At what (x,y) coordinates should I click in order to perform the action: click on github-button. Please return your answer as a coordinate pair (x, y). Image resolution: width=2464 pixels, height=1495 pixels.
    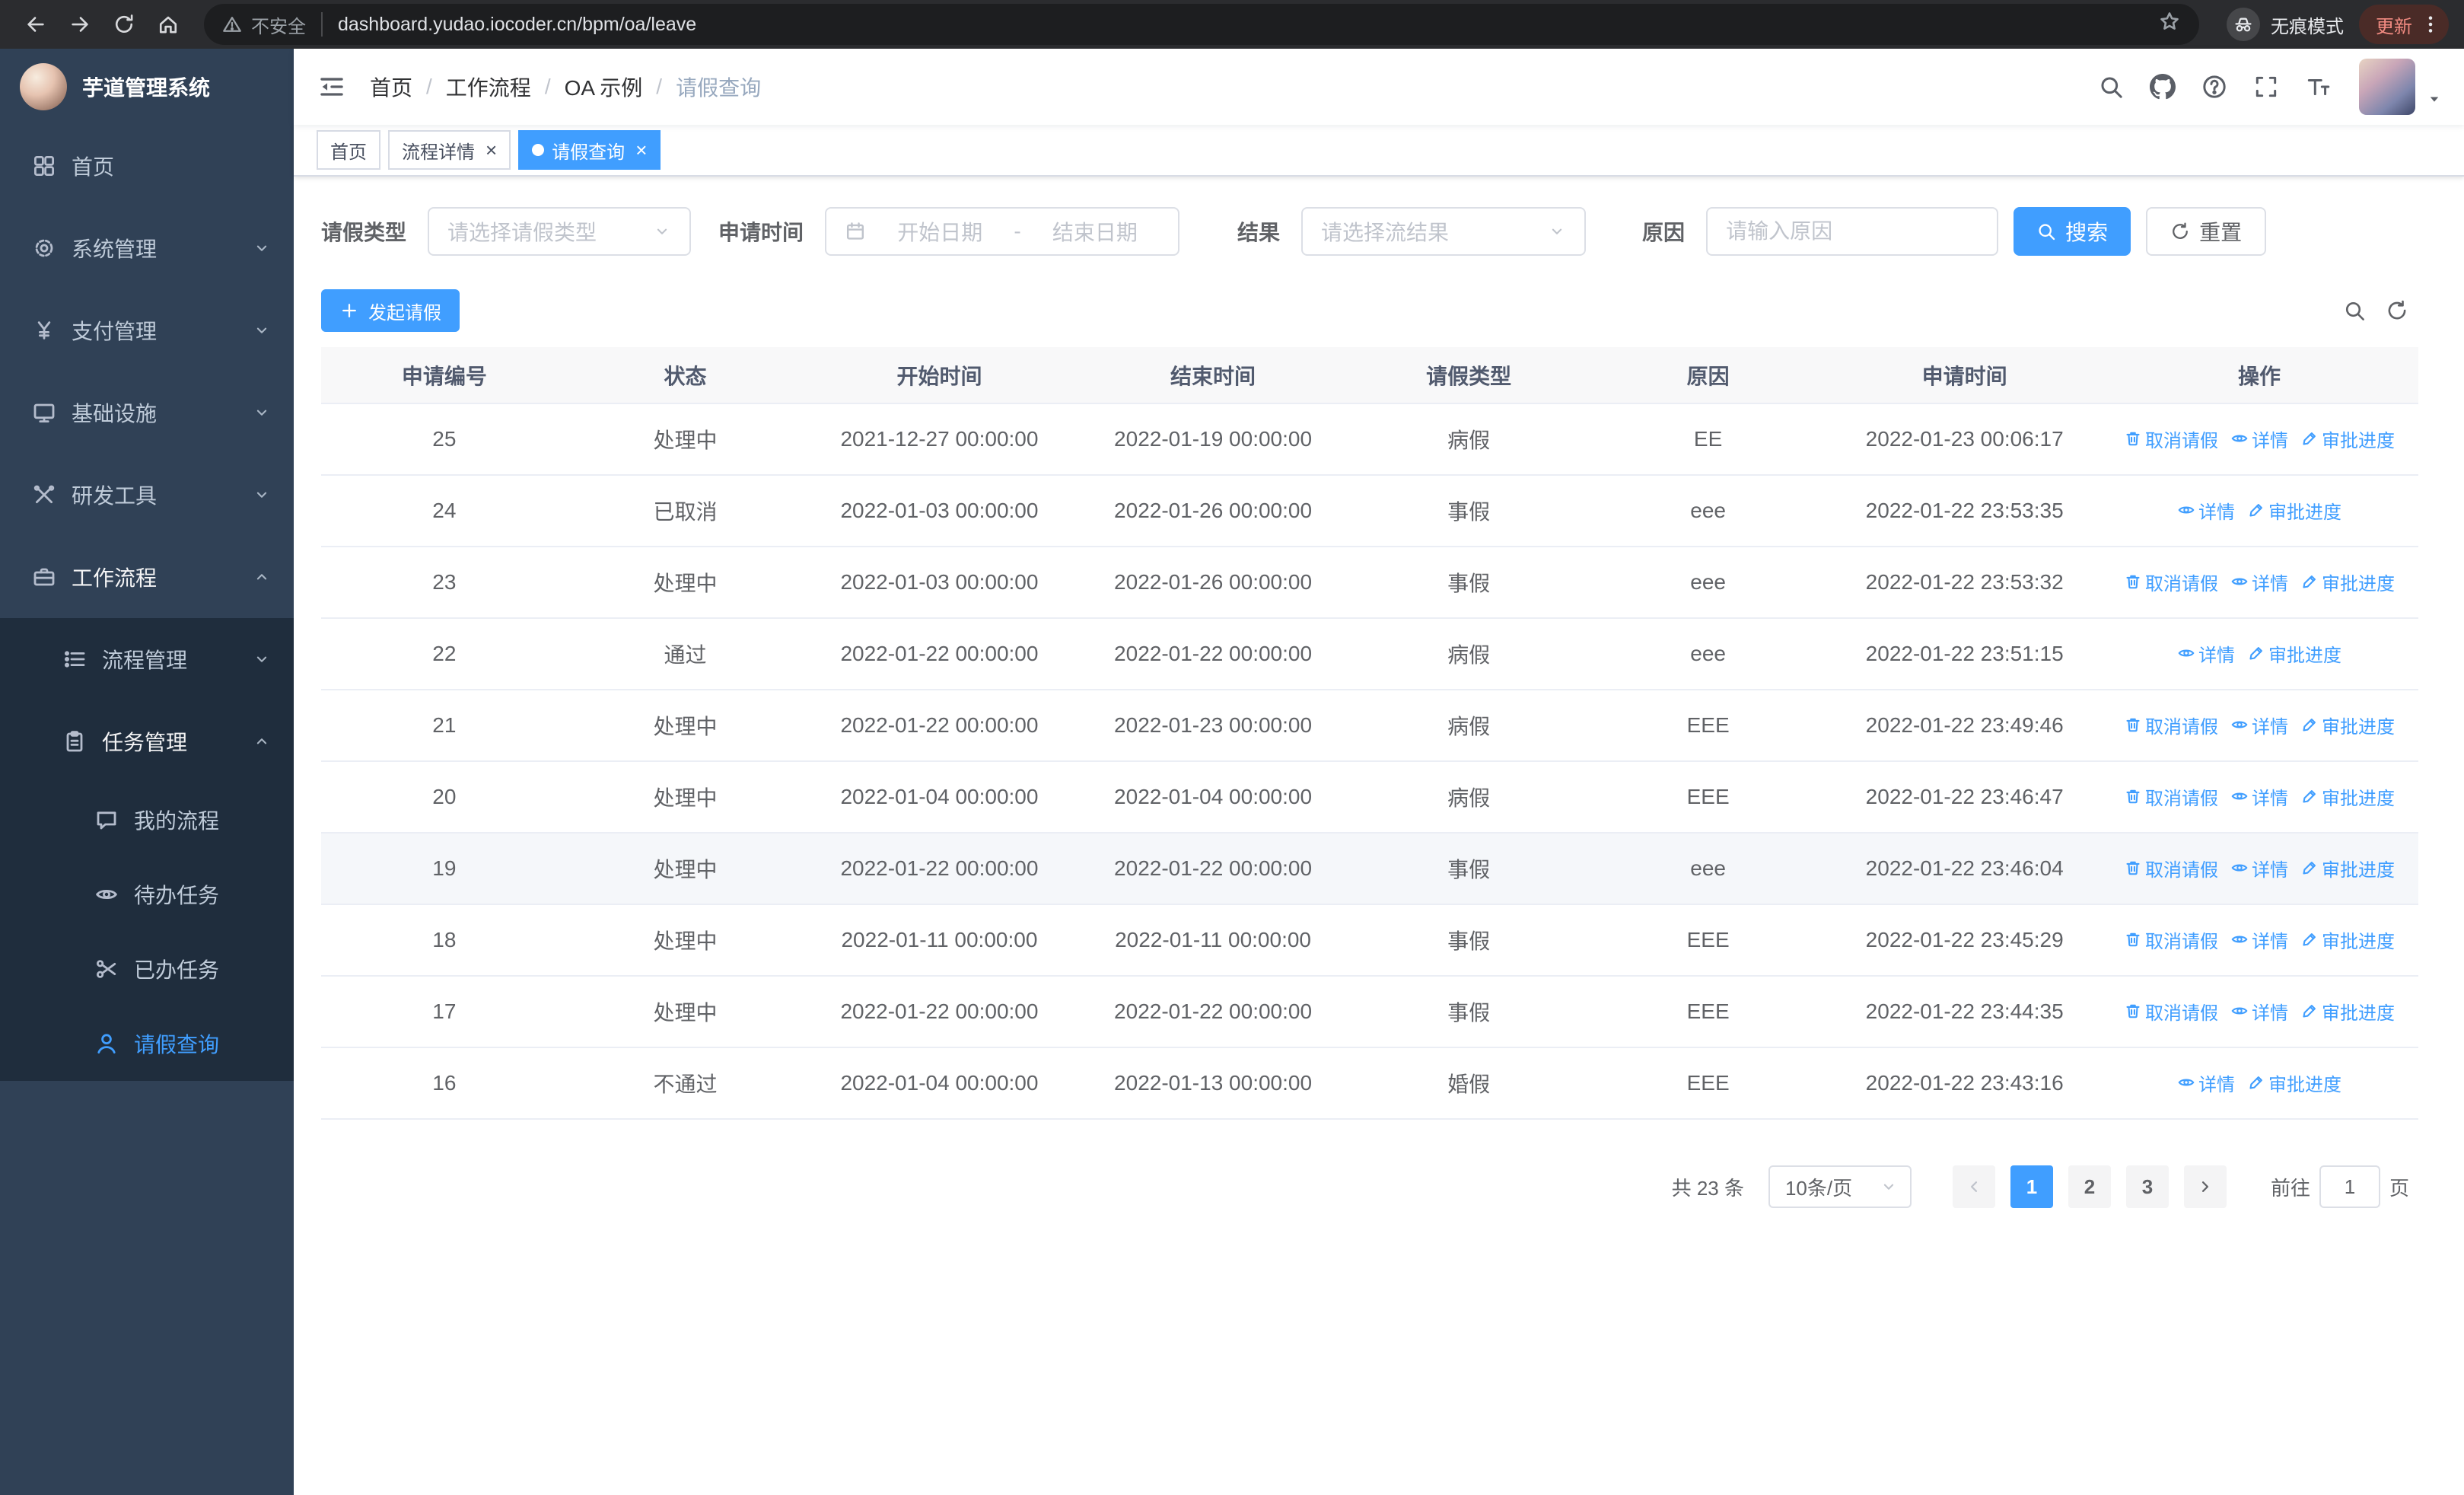
    Looking at the image, I should click on (2163, 87).